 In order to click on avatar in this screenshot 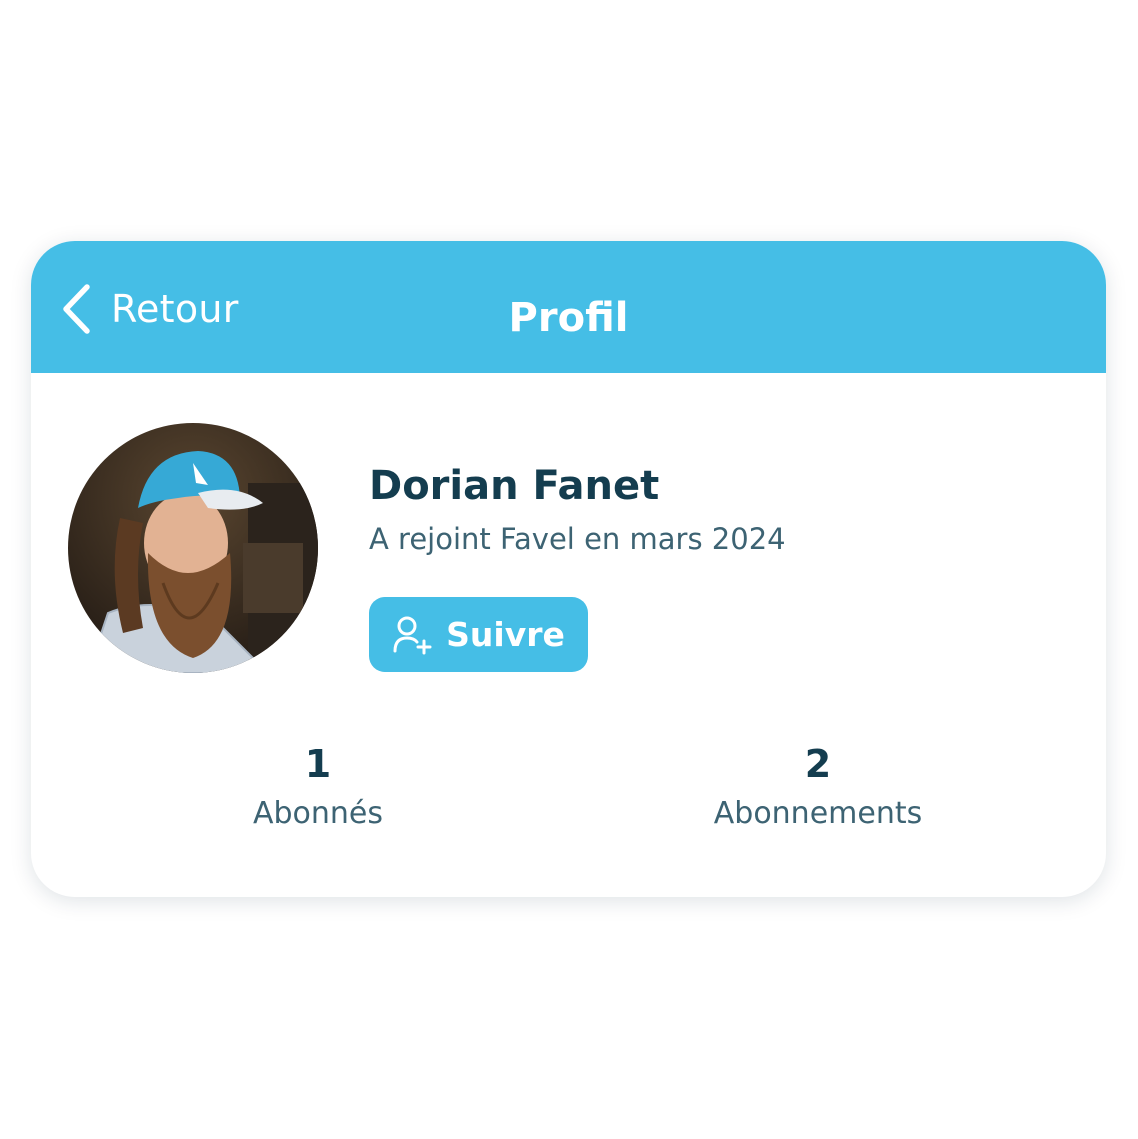, I will do `click(193, 548)`.